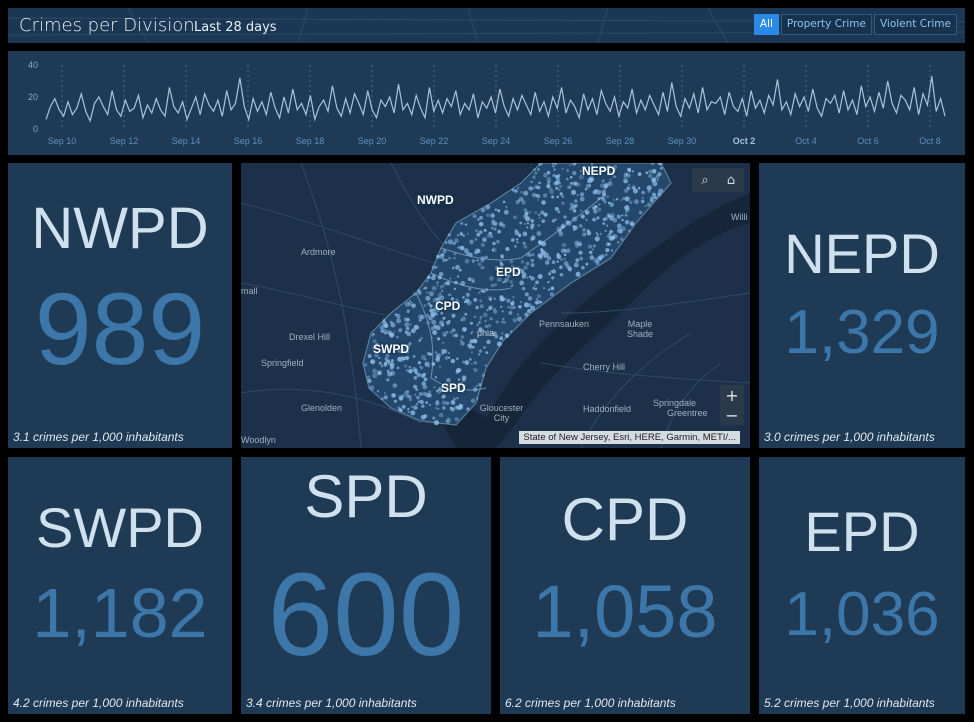 This screenshot has width=974, height=722. Describe the element at coordinates (33, 65) in the screenshot. I see `y-tick-label: 40` at that location.